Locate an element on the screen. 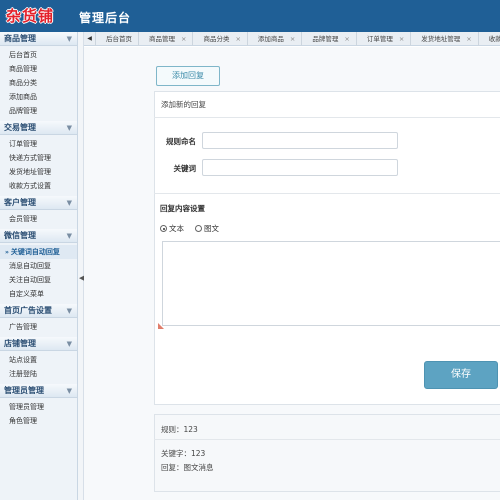 This screenshot has height=500, width=500. sidebar-group-items: 站点设置 注册登陆 is located at coordinates (38, 367).